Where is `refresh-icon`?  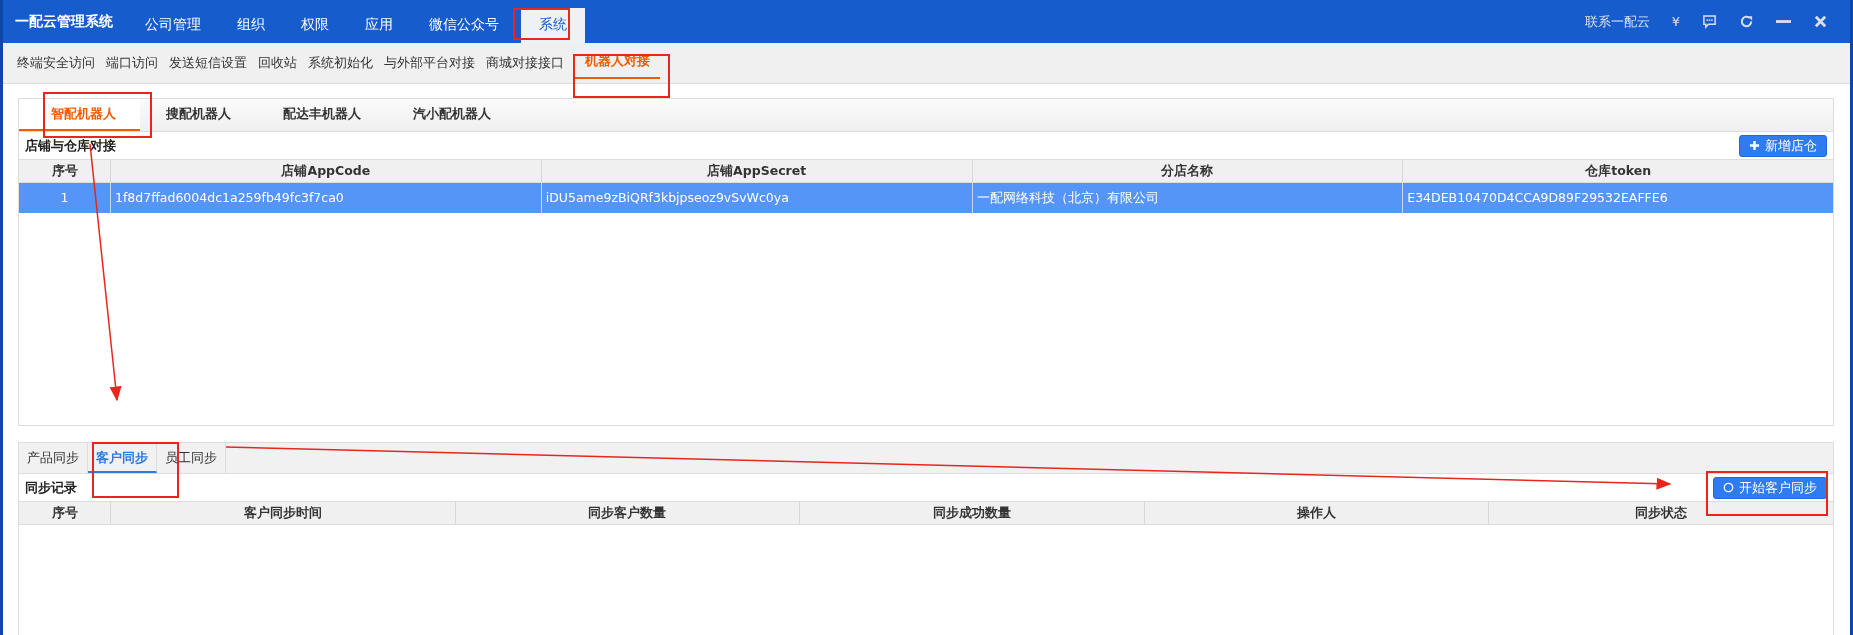 refresh-icon is located at coordinates (1746, 21).